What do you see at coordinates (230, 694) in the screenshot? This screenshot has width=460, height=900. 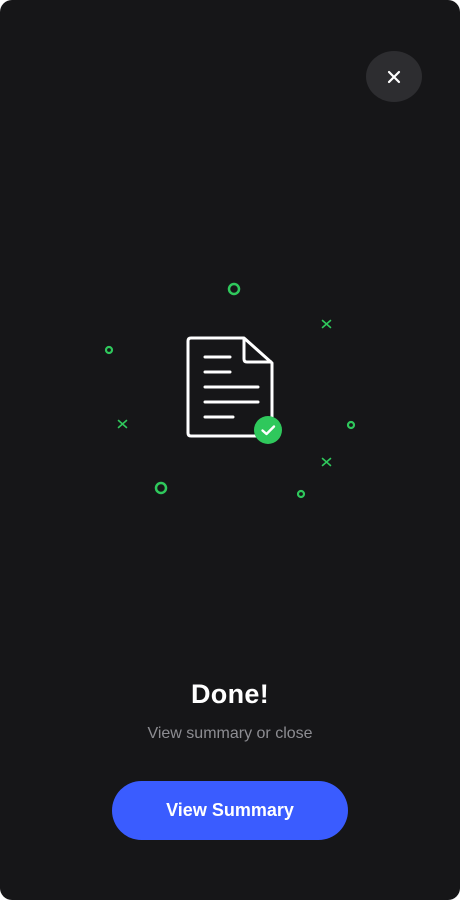 I see `page-title: Done!` at bounding box center [230, 694].